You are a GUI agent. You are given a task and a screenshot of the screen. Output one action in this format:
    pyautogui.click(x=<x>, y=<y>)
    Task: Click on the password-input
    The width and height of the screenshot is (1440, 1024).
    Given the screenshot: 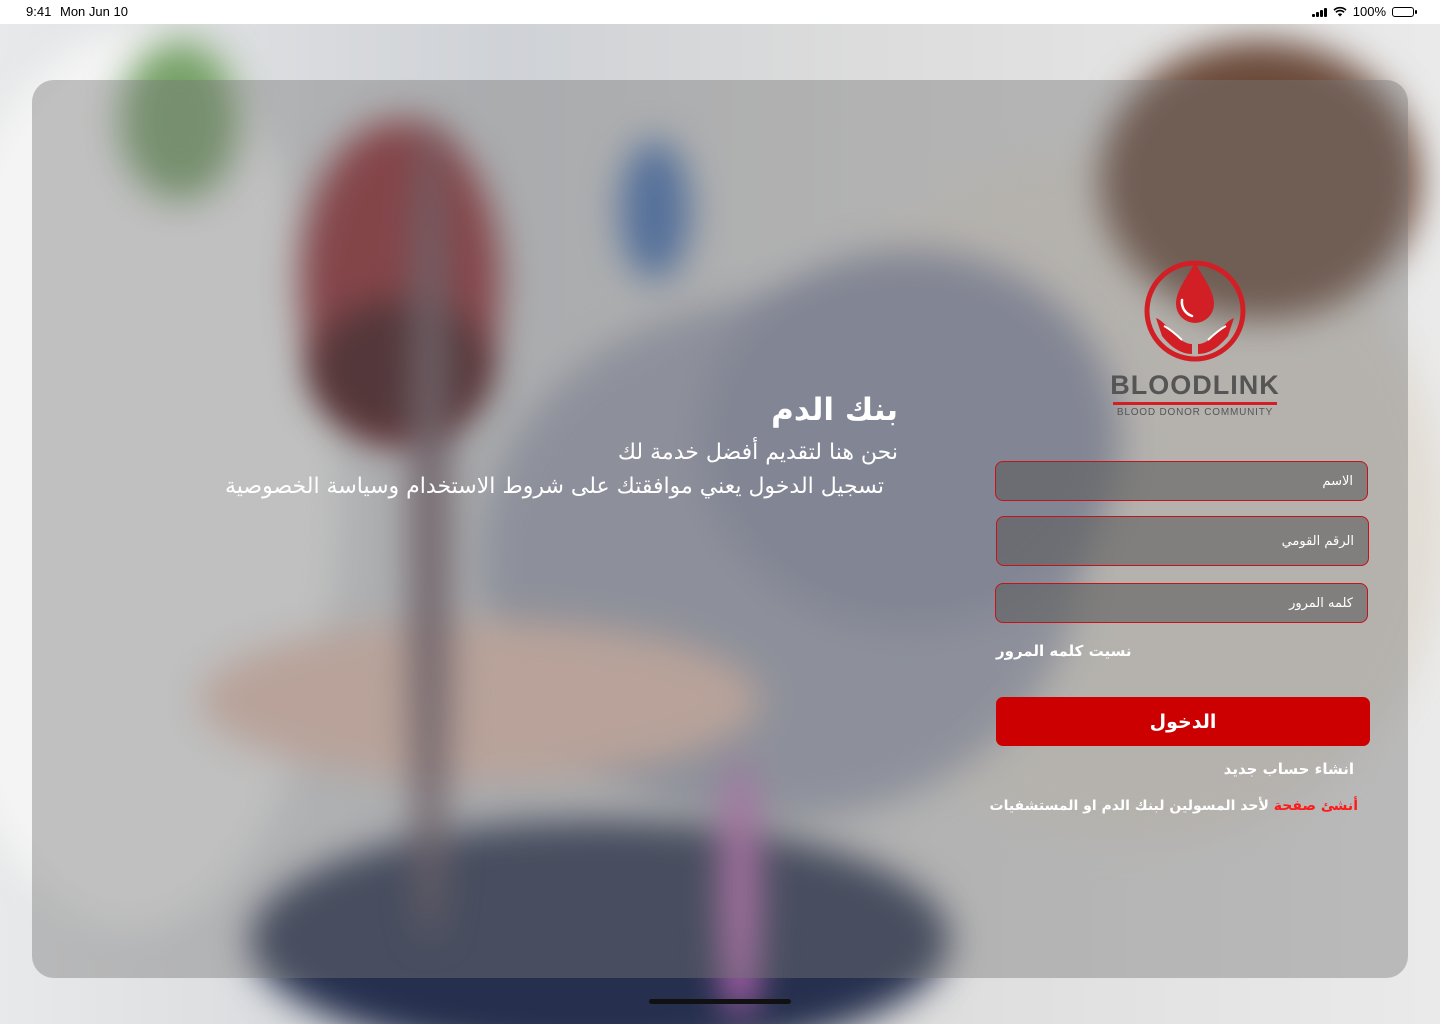 What is the action you would take?
    pyautogui.click(x=1181, y=603)
    